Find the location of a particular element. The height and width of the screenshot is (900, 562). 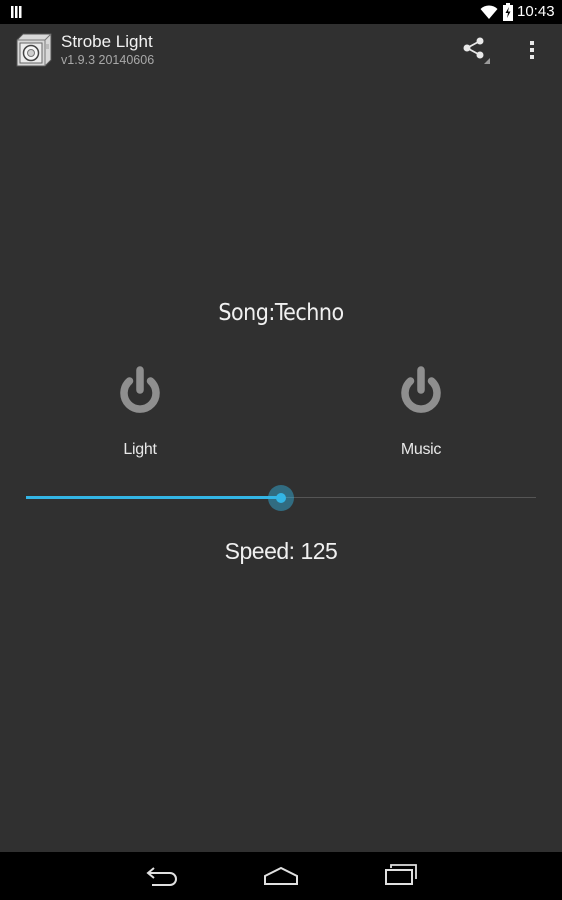

status-bar: 10:43 is located at coordinates (281, 12).